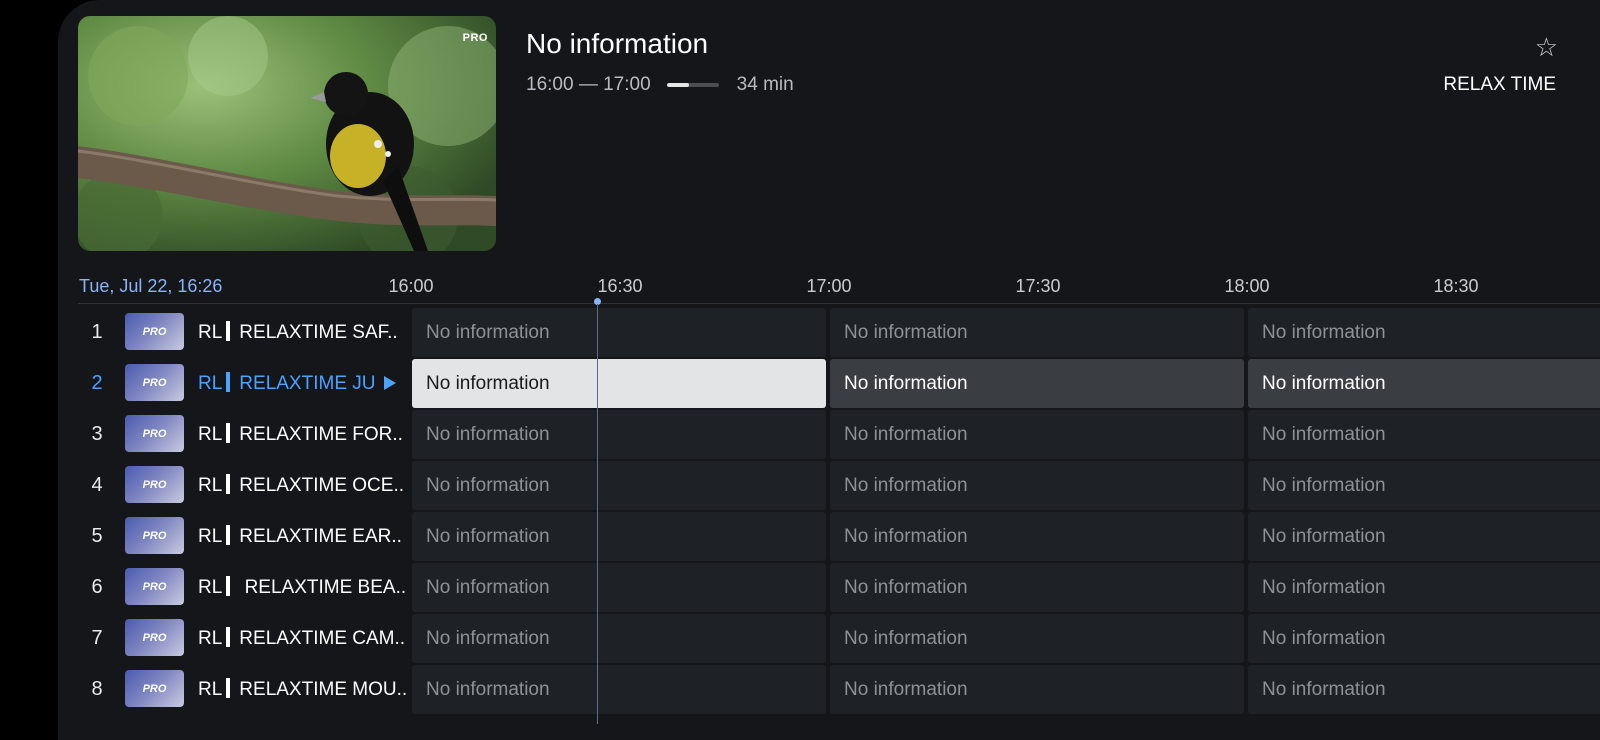  I want to click on program-title: No information, so click(617, 43).